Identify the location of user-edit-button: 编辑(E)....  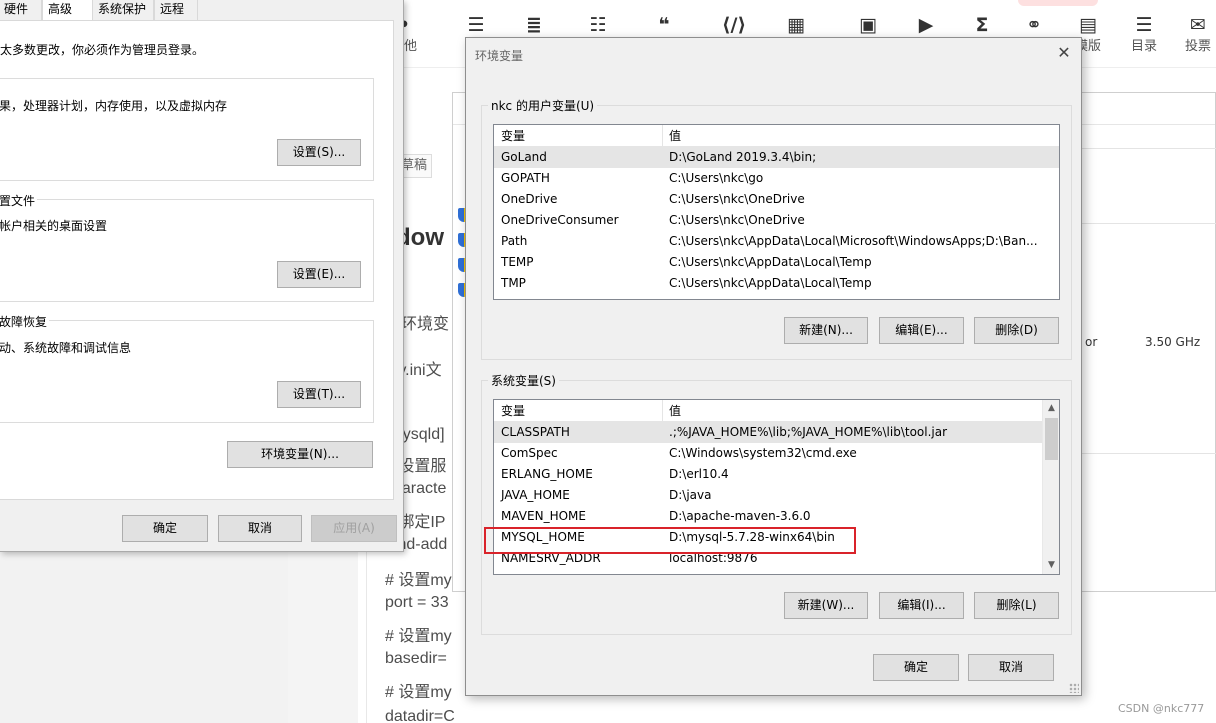
(921, 330).